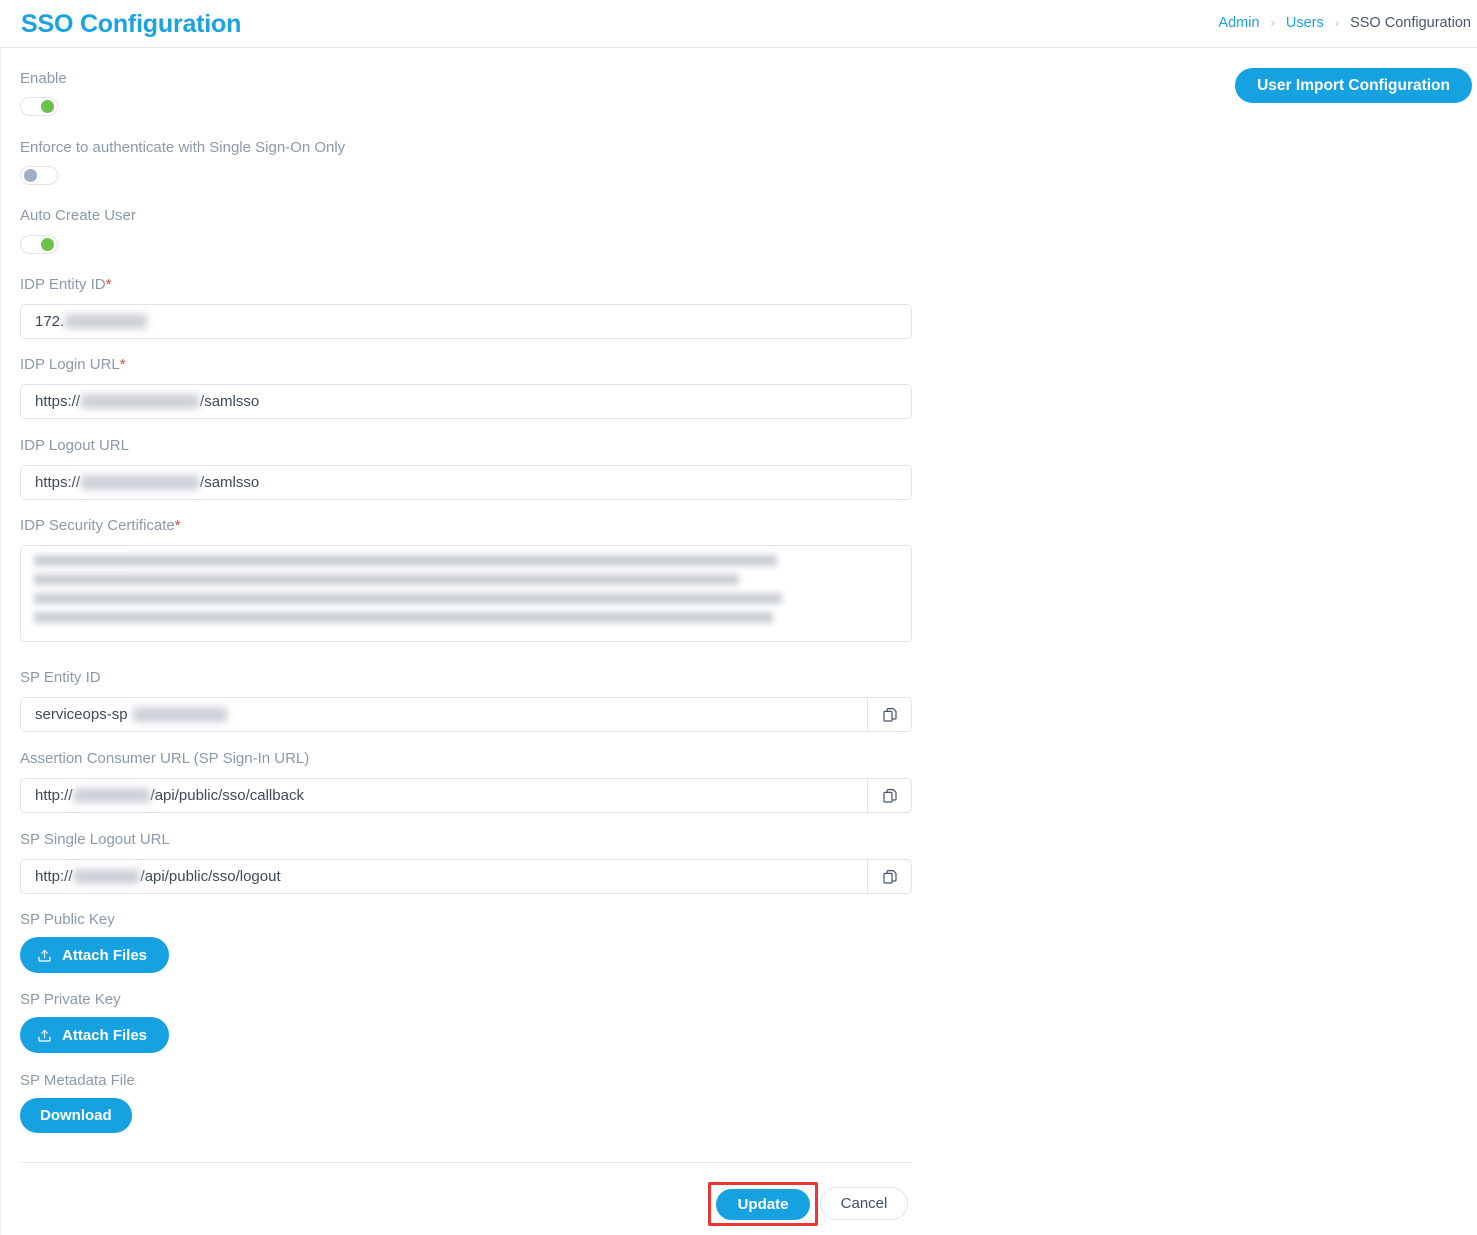 This screenshot has width=1477, height=1235. Describe the element at coordinates (43, 78) in the screenshot. I see `enable-label: Enable` at that location.